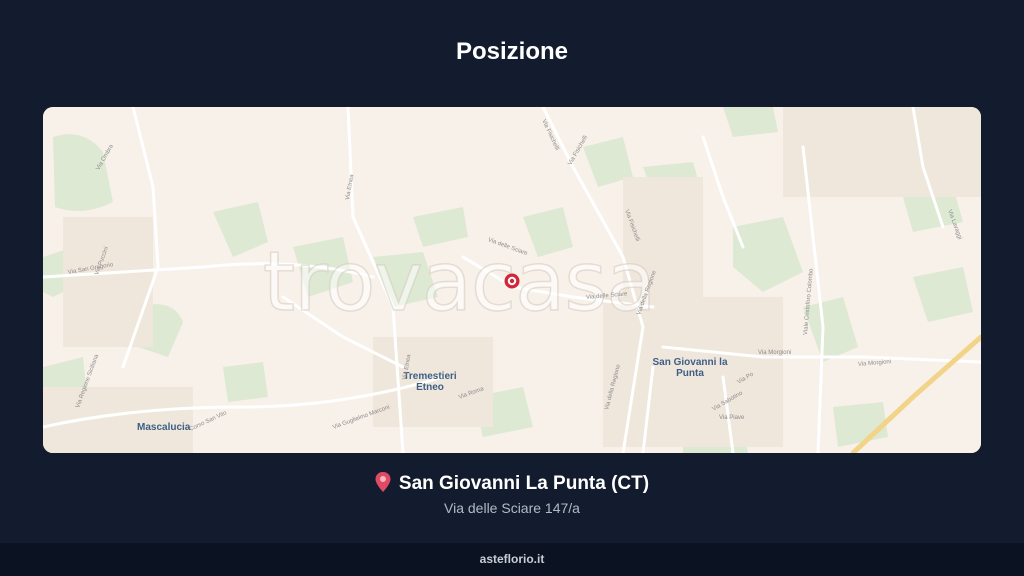 Image resolution: width=1024 pixels, height=576 pixels. I want to click on watermark: trovacasa, so click(459, 282).